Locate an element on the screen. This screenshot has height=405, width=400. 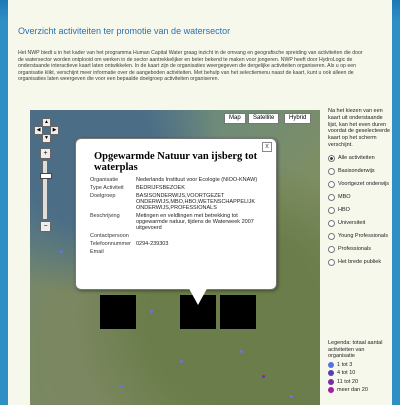
map-type-hybrid-button: Hybrid is located at coordinates (298, 118).